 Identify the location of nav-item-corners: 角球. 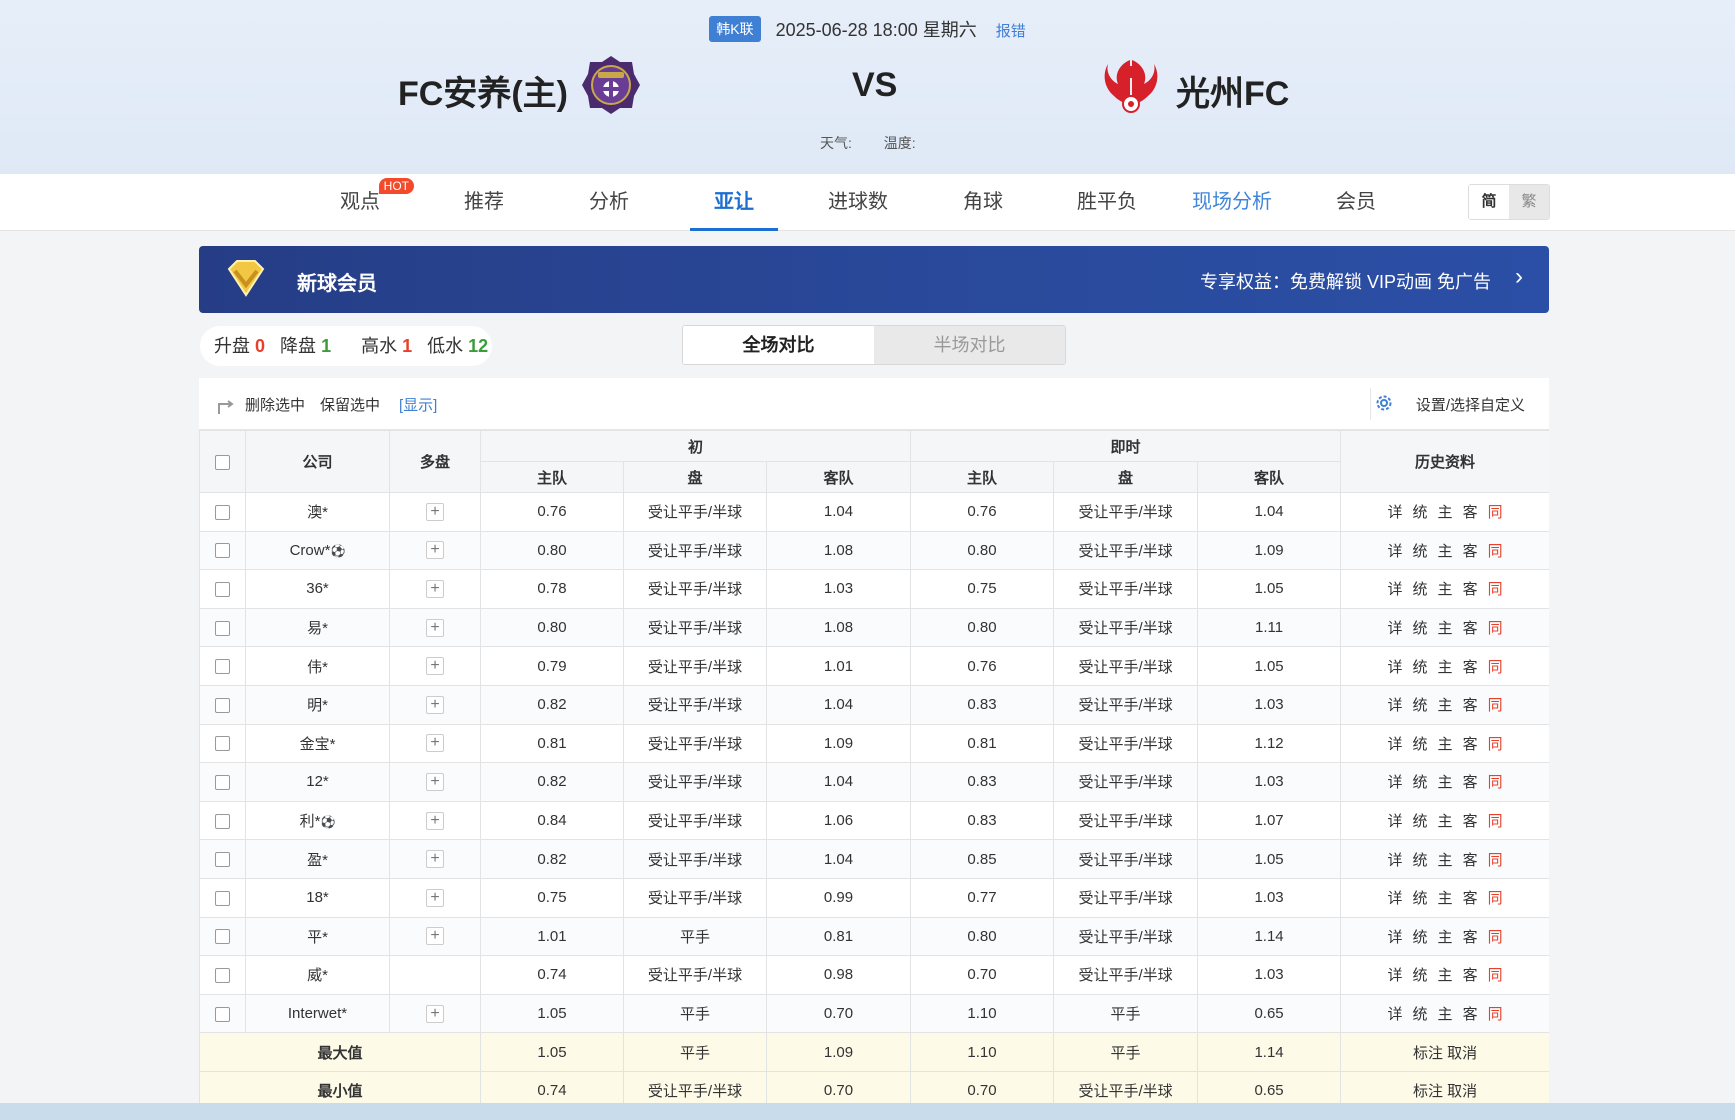
(983, 202).